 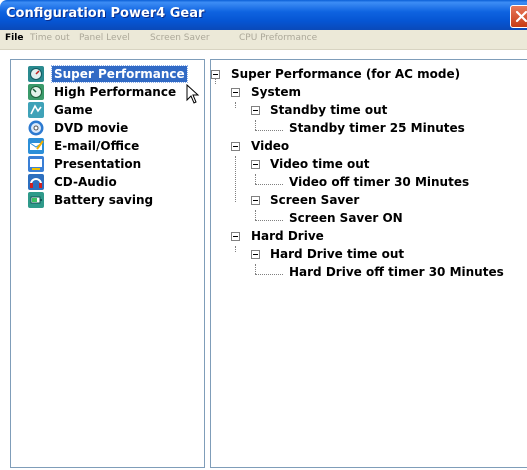 I want to click on window-title: Configuration Power4 Gear, so click(x=105, y=13).